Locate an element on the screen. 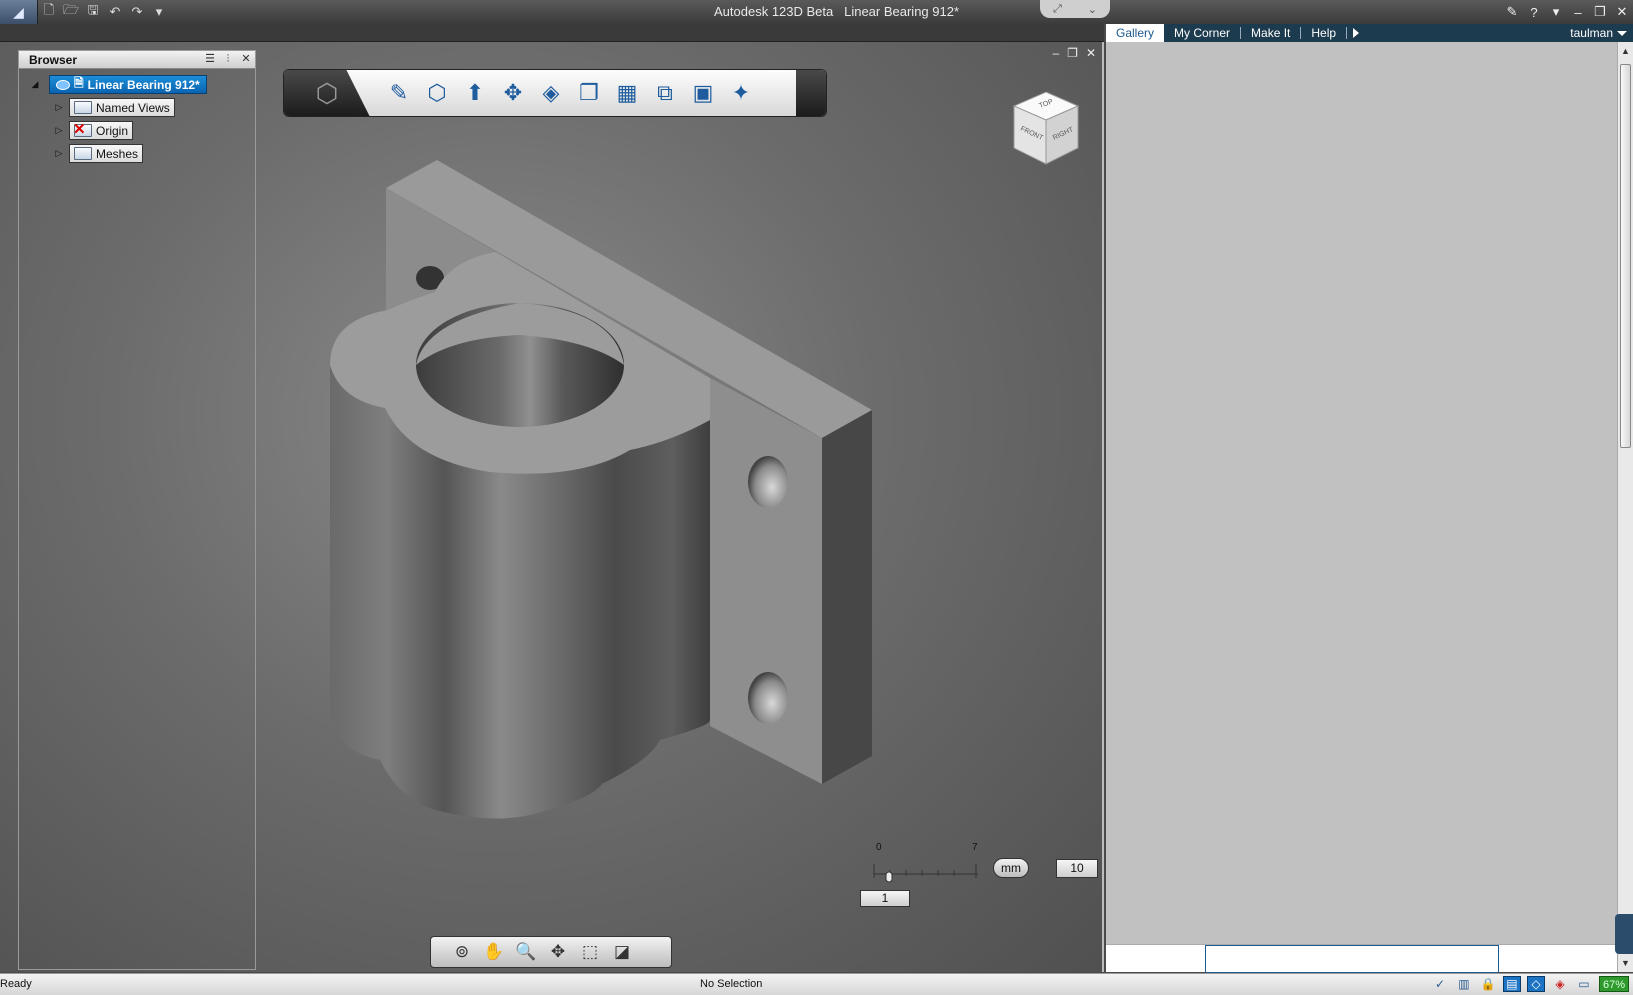 This screenshot has height=995, width=1633. browser-header: Browser ☰ ⫶ ✕ is located at coordinates (137, 60).